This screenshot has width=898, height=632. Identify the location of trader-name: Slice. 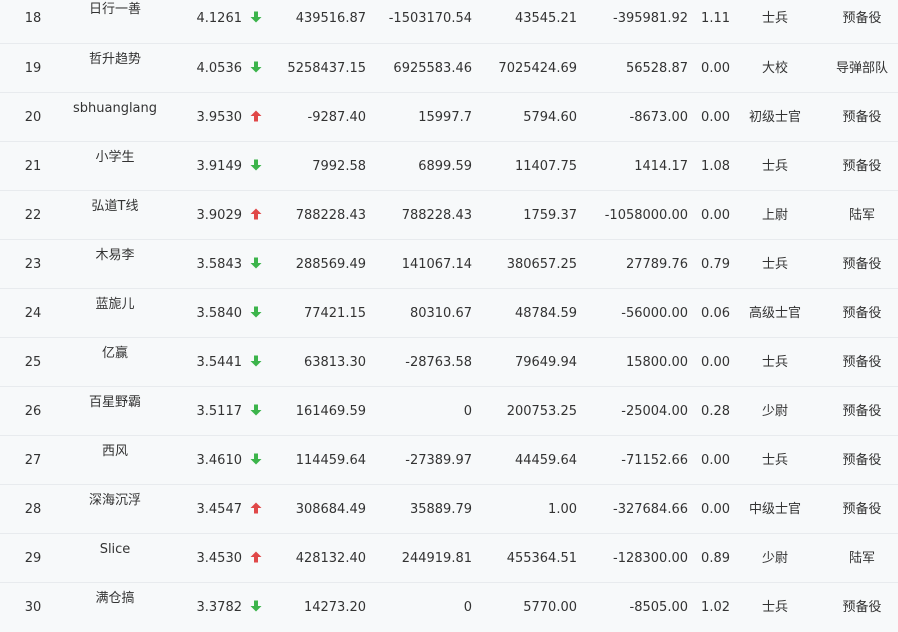
(115, 553).